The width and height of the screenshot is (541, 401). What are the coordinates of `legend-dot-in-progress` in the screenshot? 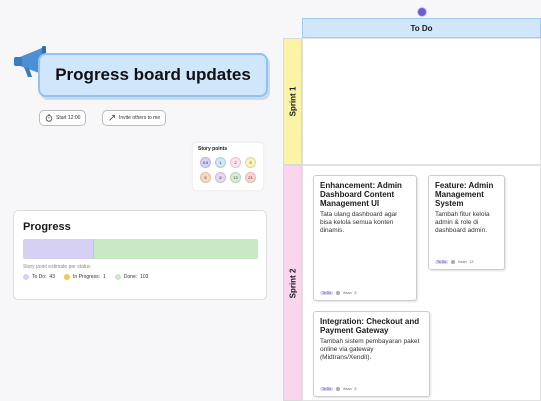 It's located at (67, 277).